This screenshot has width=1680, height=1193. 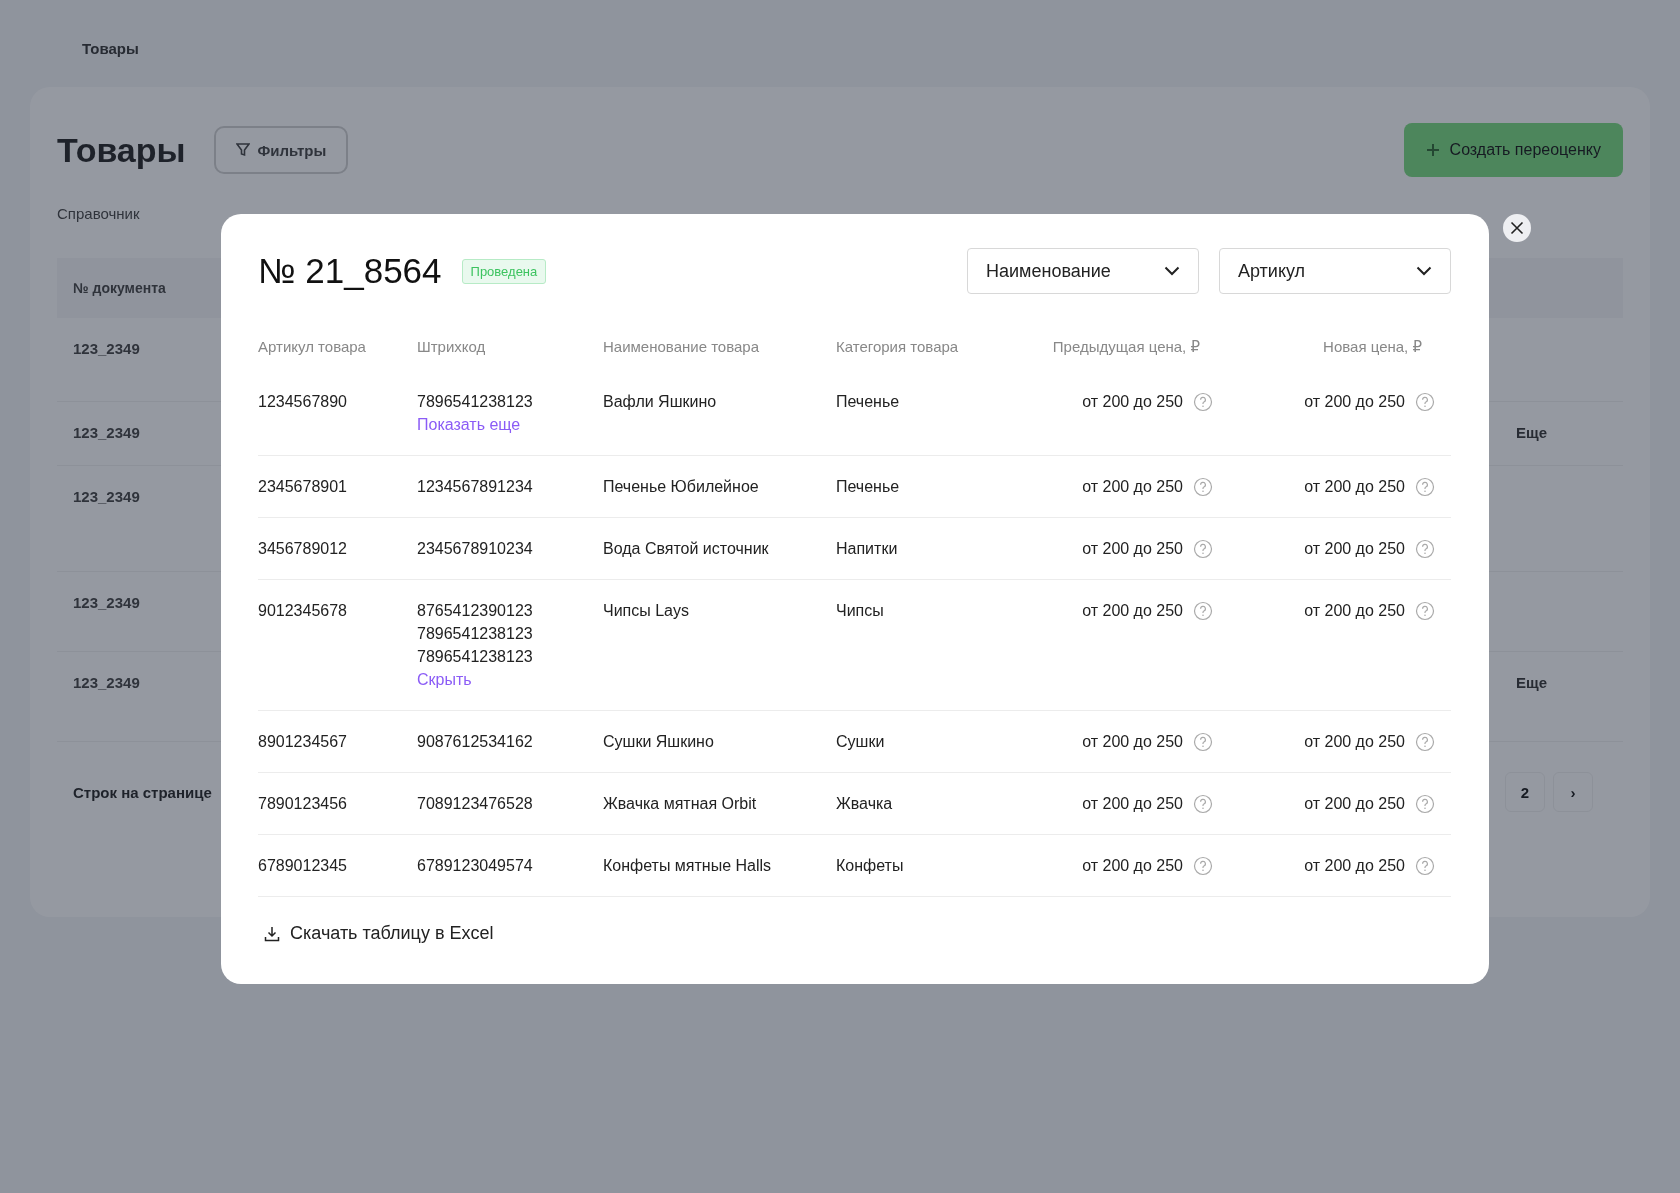 I want to click on table-cell-text: Сушки, so click(x=860, y=742).